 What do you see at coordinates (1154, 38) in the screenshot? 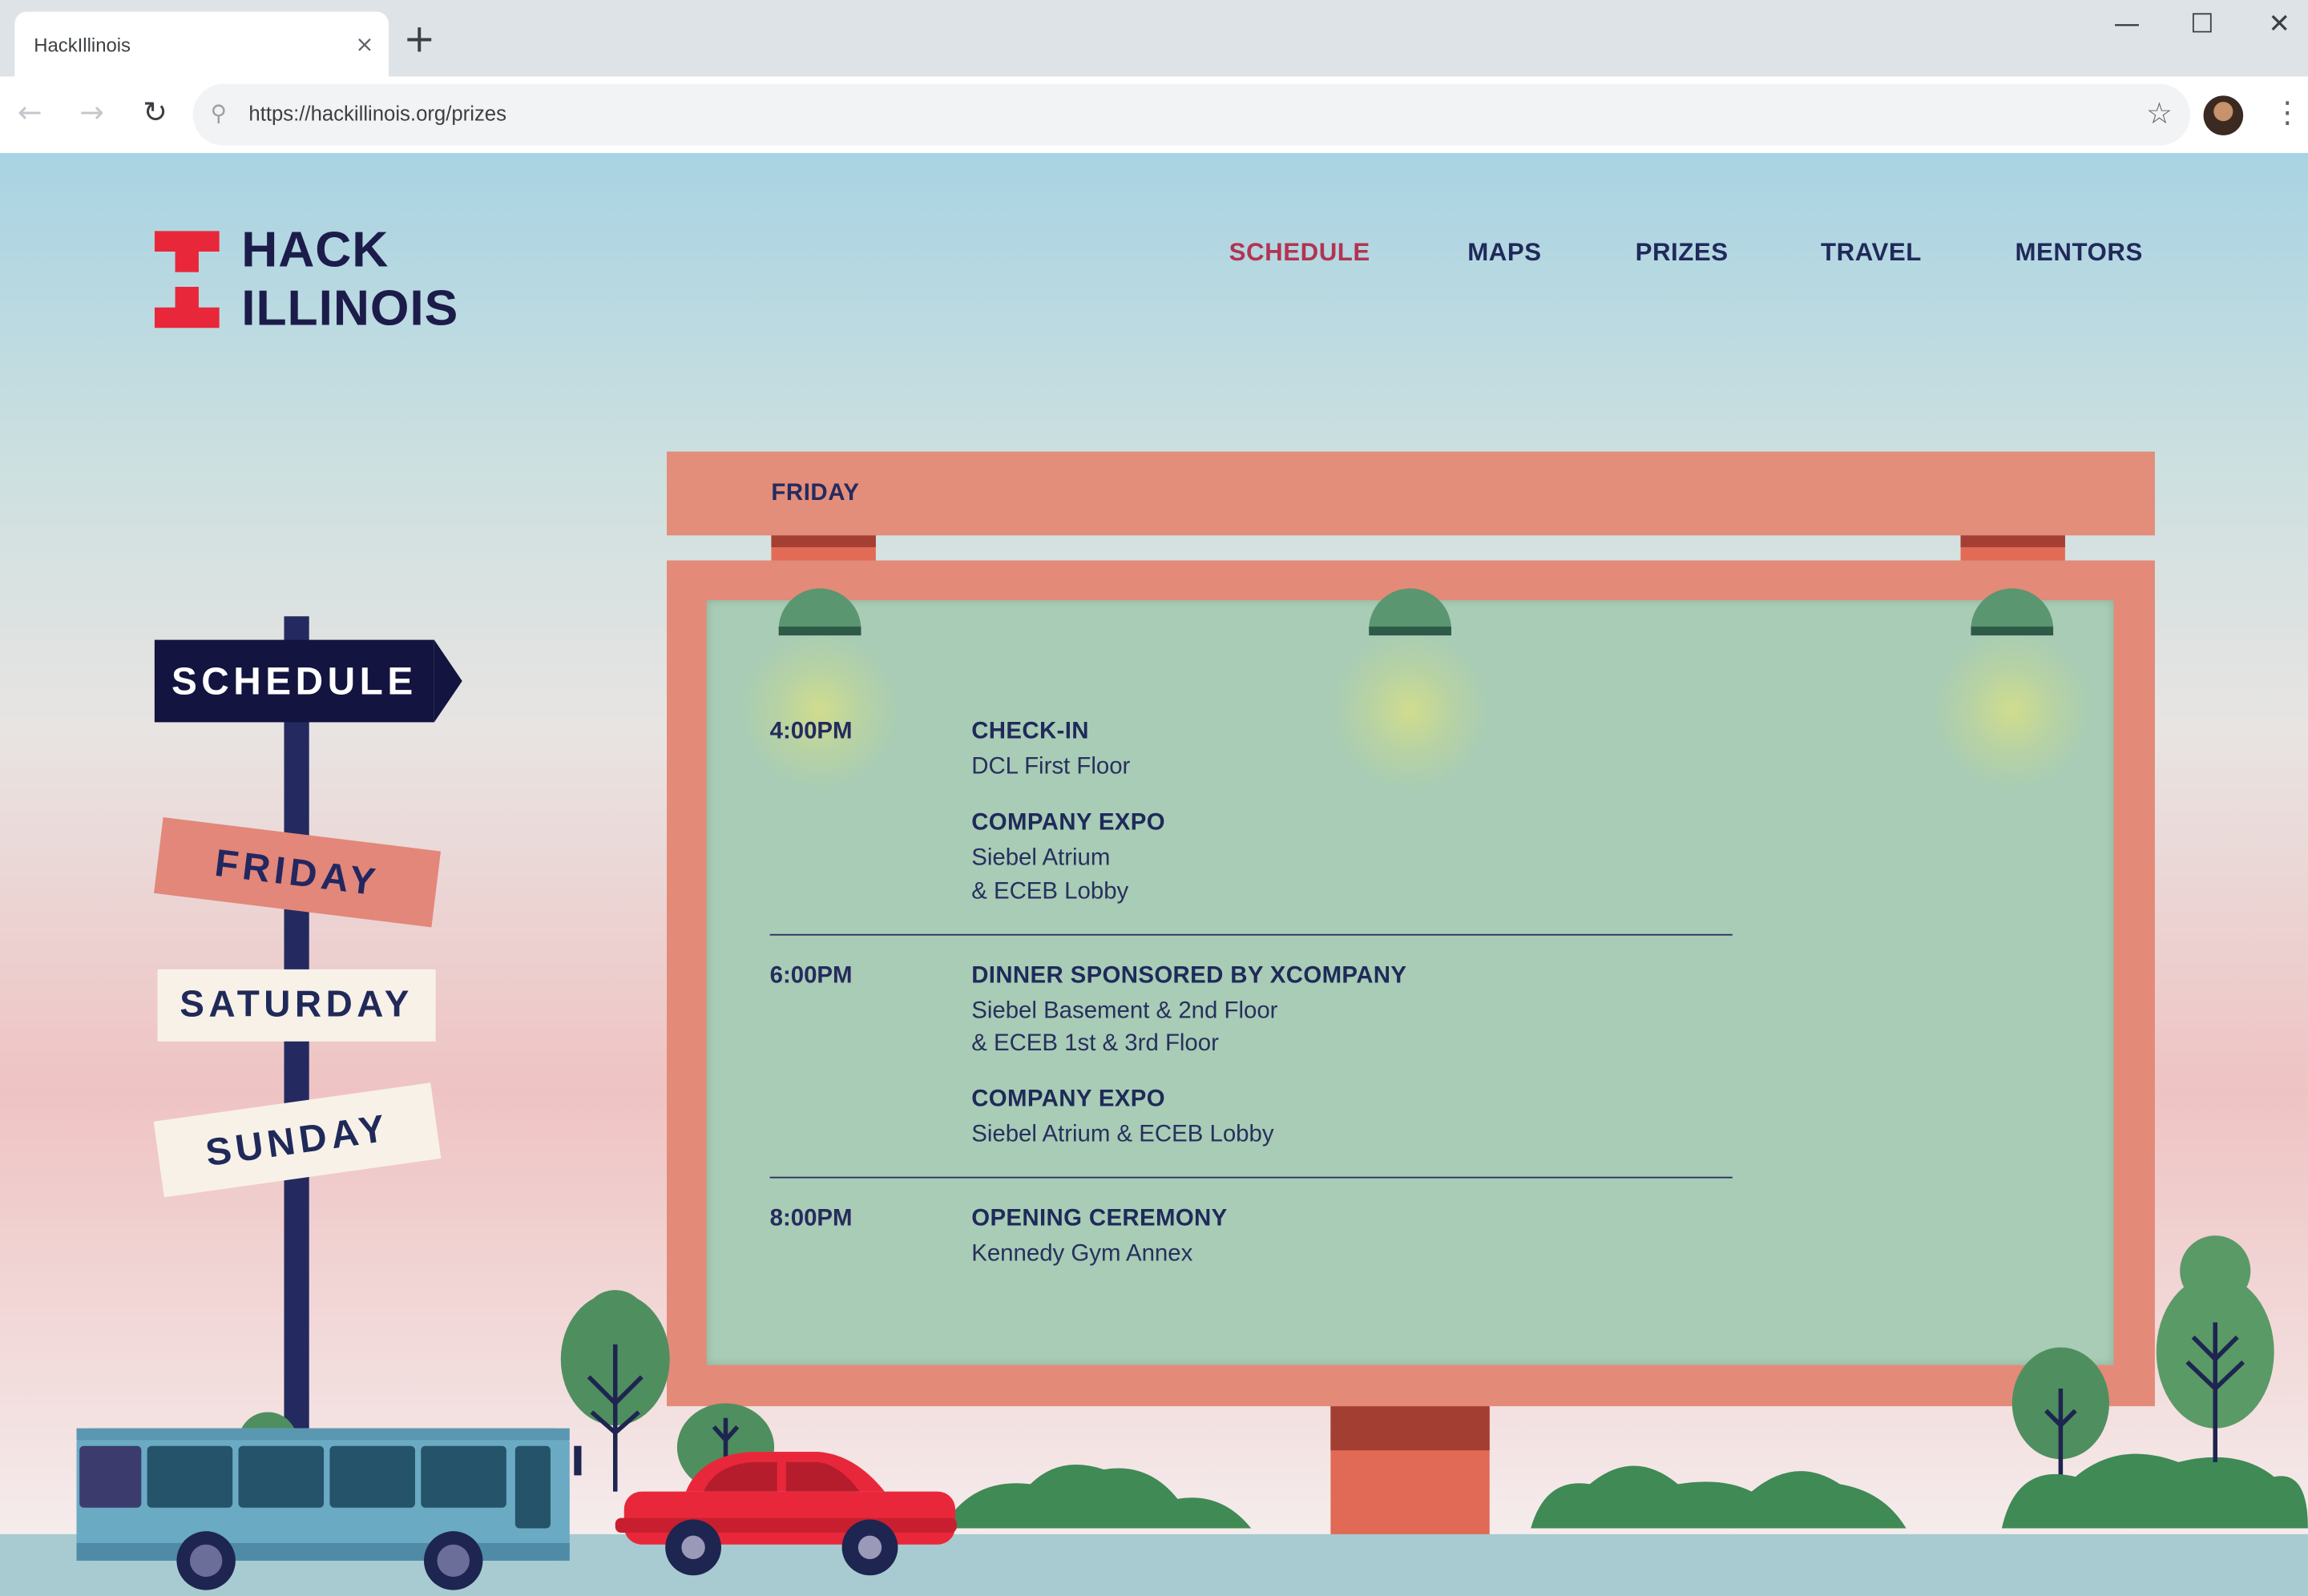
I see `browser-tab-strip: HackIllinois × + — ☐ ✕` at bounding box center [1154, 38].